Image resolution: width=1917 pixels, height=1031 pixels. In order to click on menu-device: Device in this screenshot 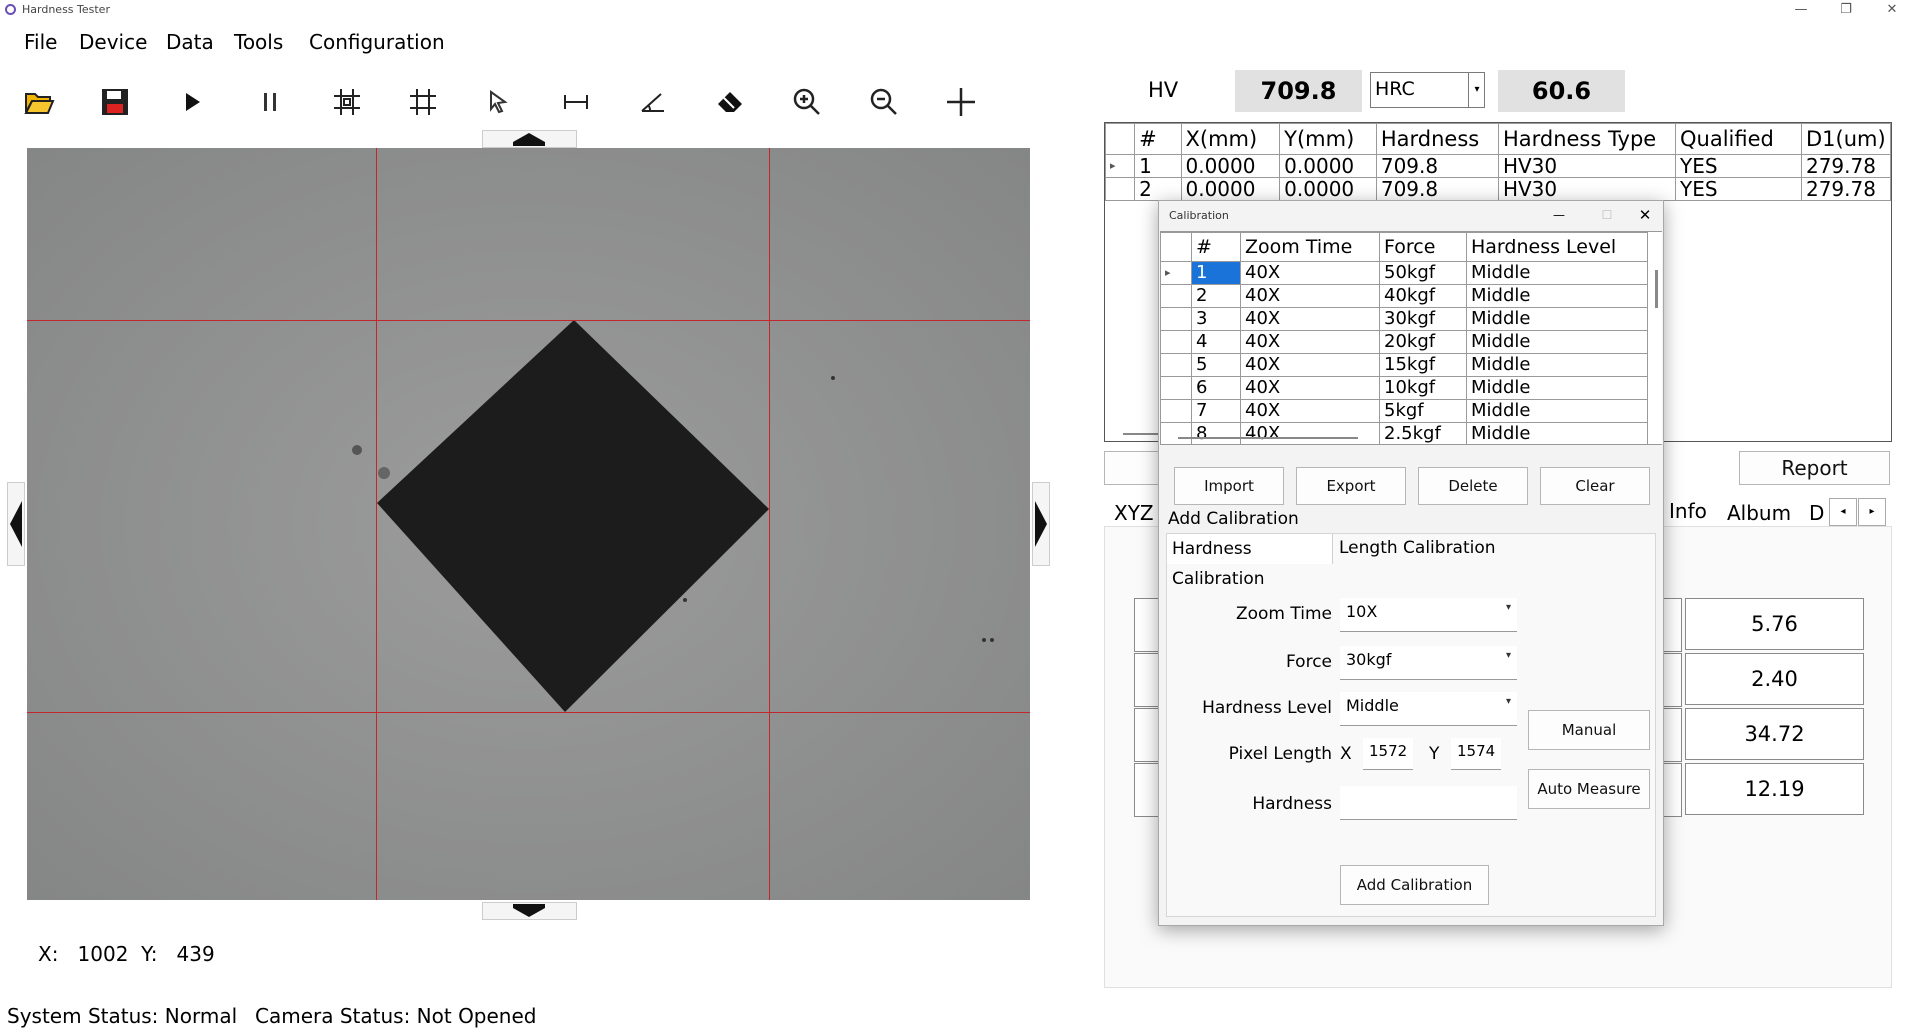, I will do `click(113, 42)`.